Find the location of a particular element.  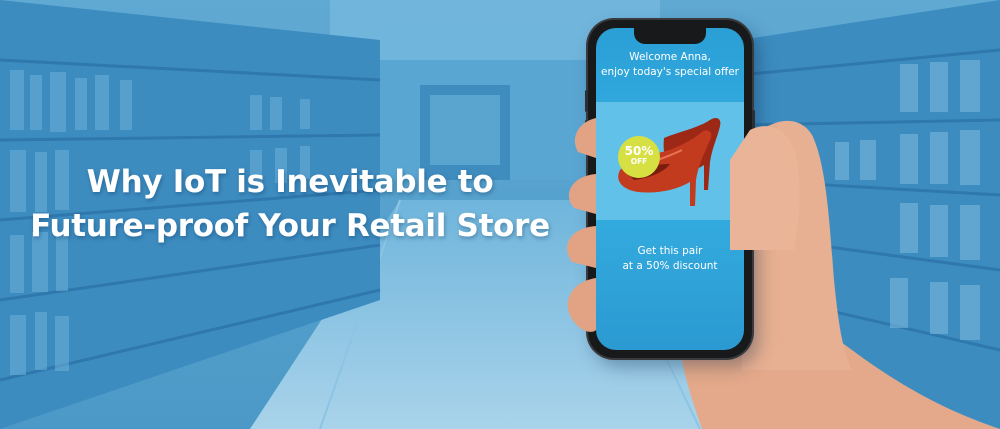

headline-line-2: Future-proof Your Retail Store is located at coordinates (290, 226).